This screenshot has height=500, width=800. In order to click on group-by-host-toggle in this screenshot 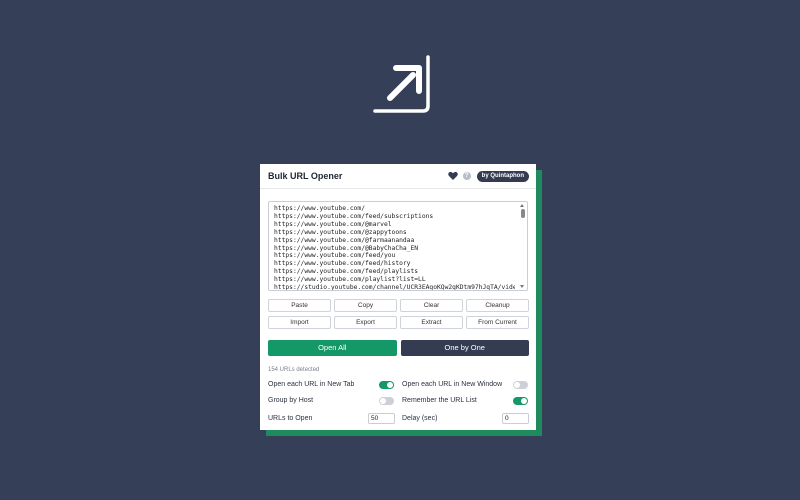, I will do `click(386, 401)`.